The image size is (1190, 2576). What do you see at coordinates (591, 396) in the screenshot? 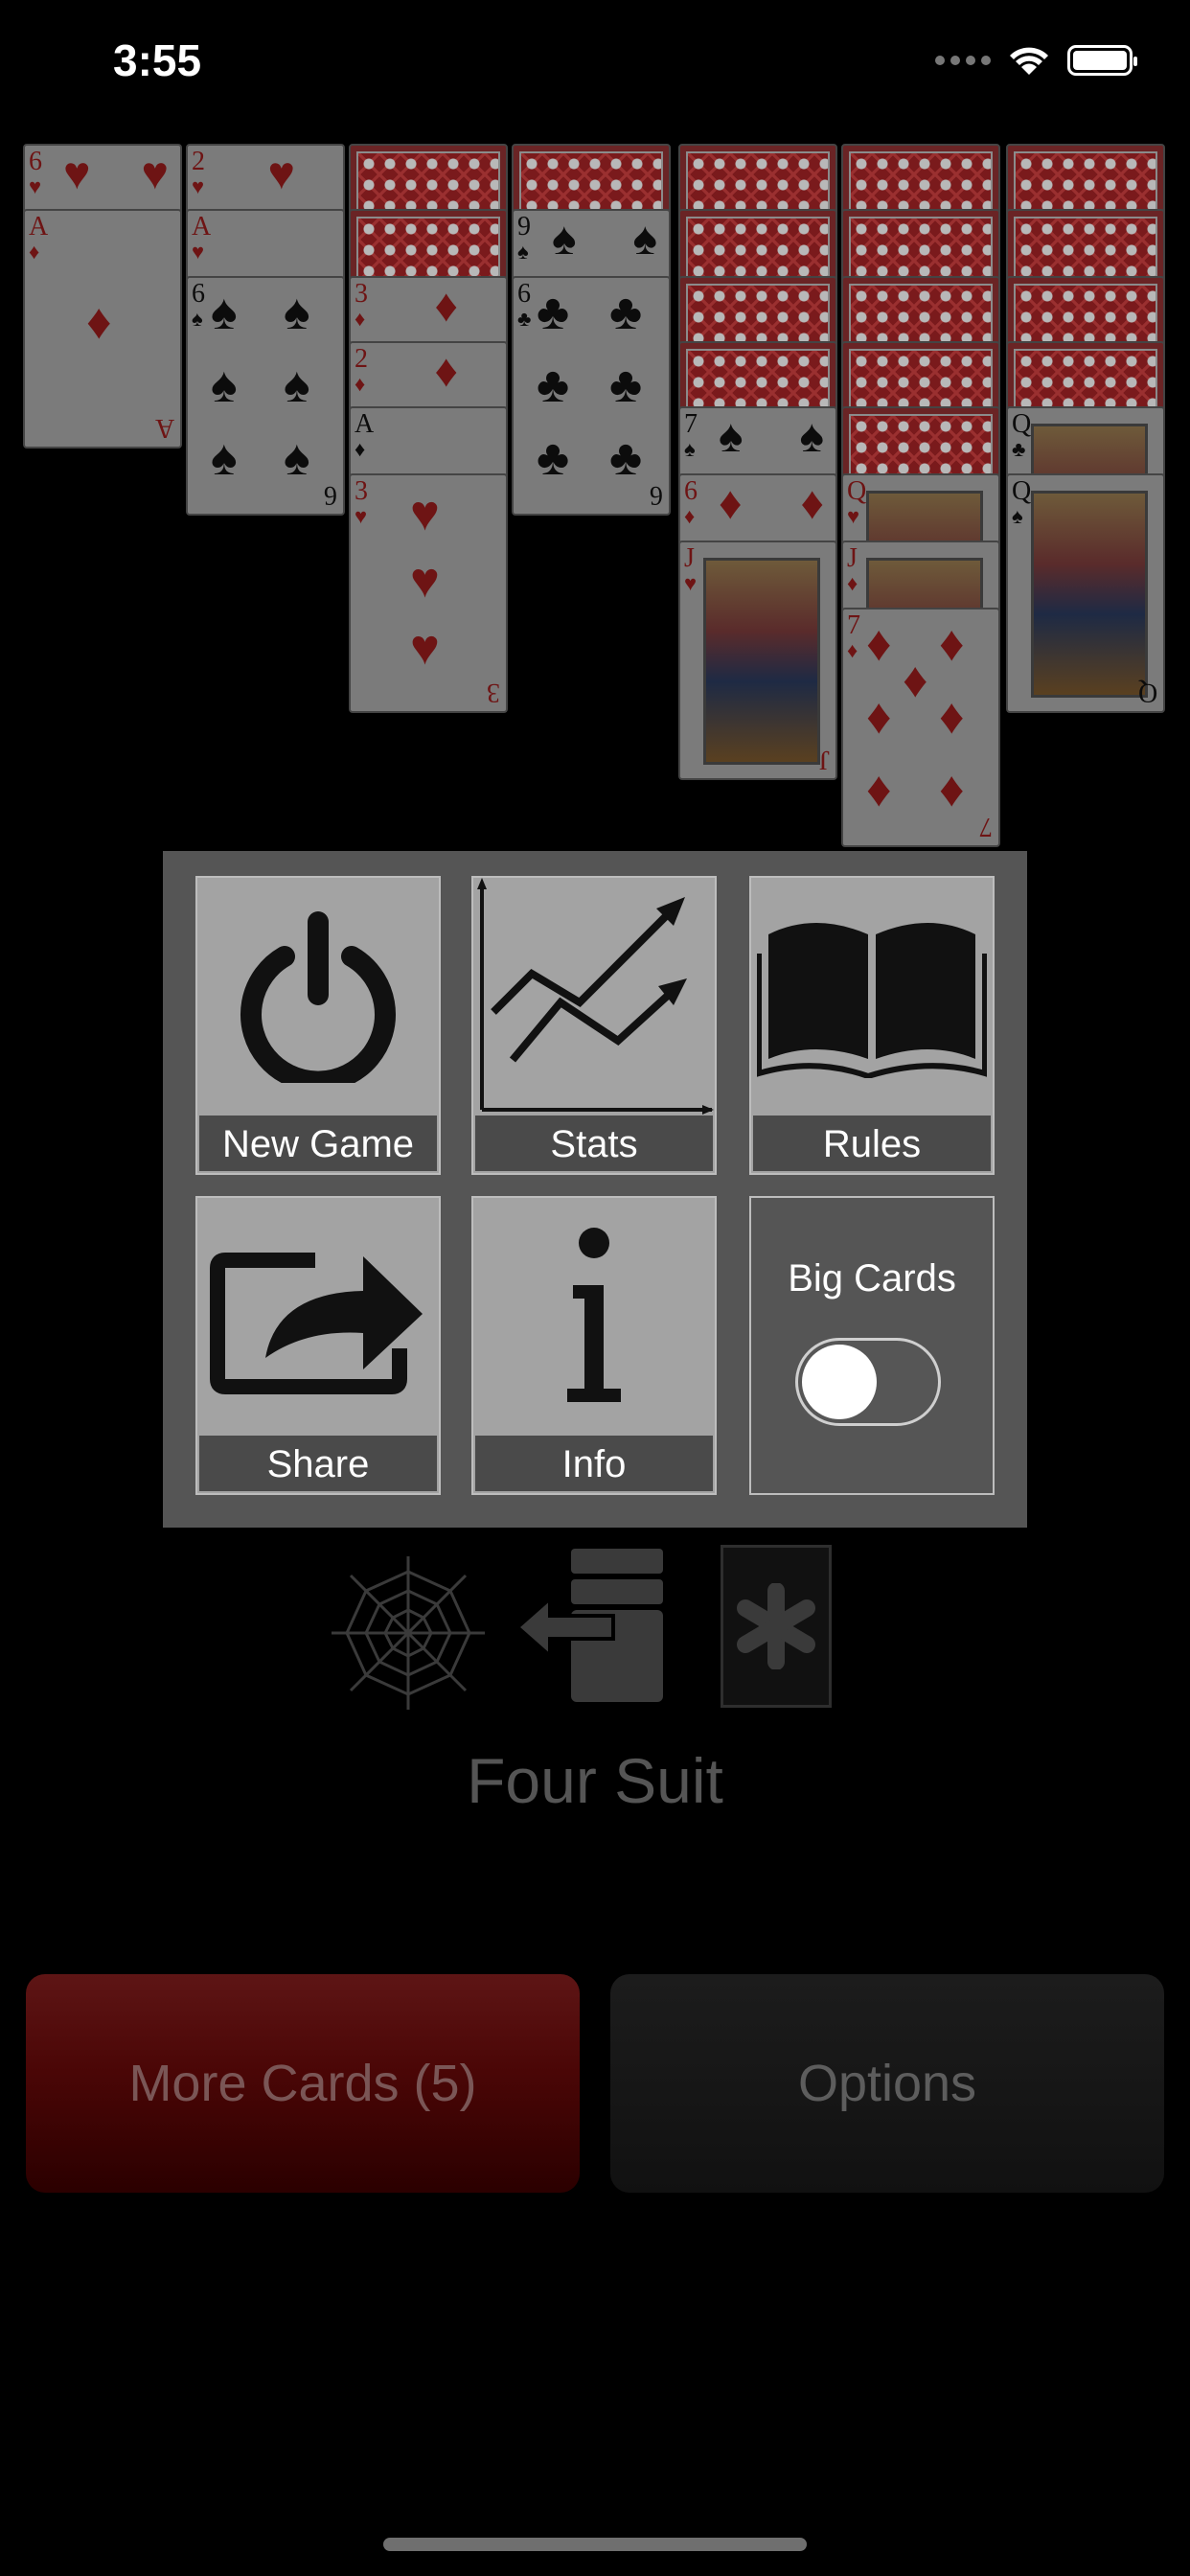
I see `card: 6 ♣ ♣ ♣ ♣ ♣ ♣ ♣ 6` at bounding box center [591, 396].